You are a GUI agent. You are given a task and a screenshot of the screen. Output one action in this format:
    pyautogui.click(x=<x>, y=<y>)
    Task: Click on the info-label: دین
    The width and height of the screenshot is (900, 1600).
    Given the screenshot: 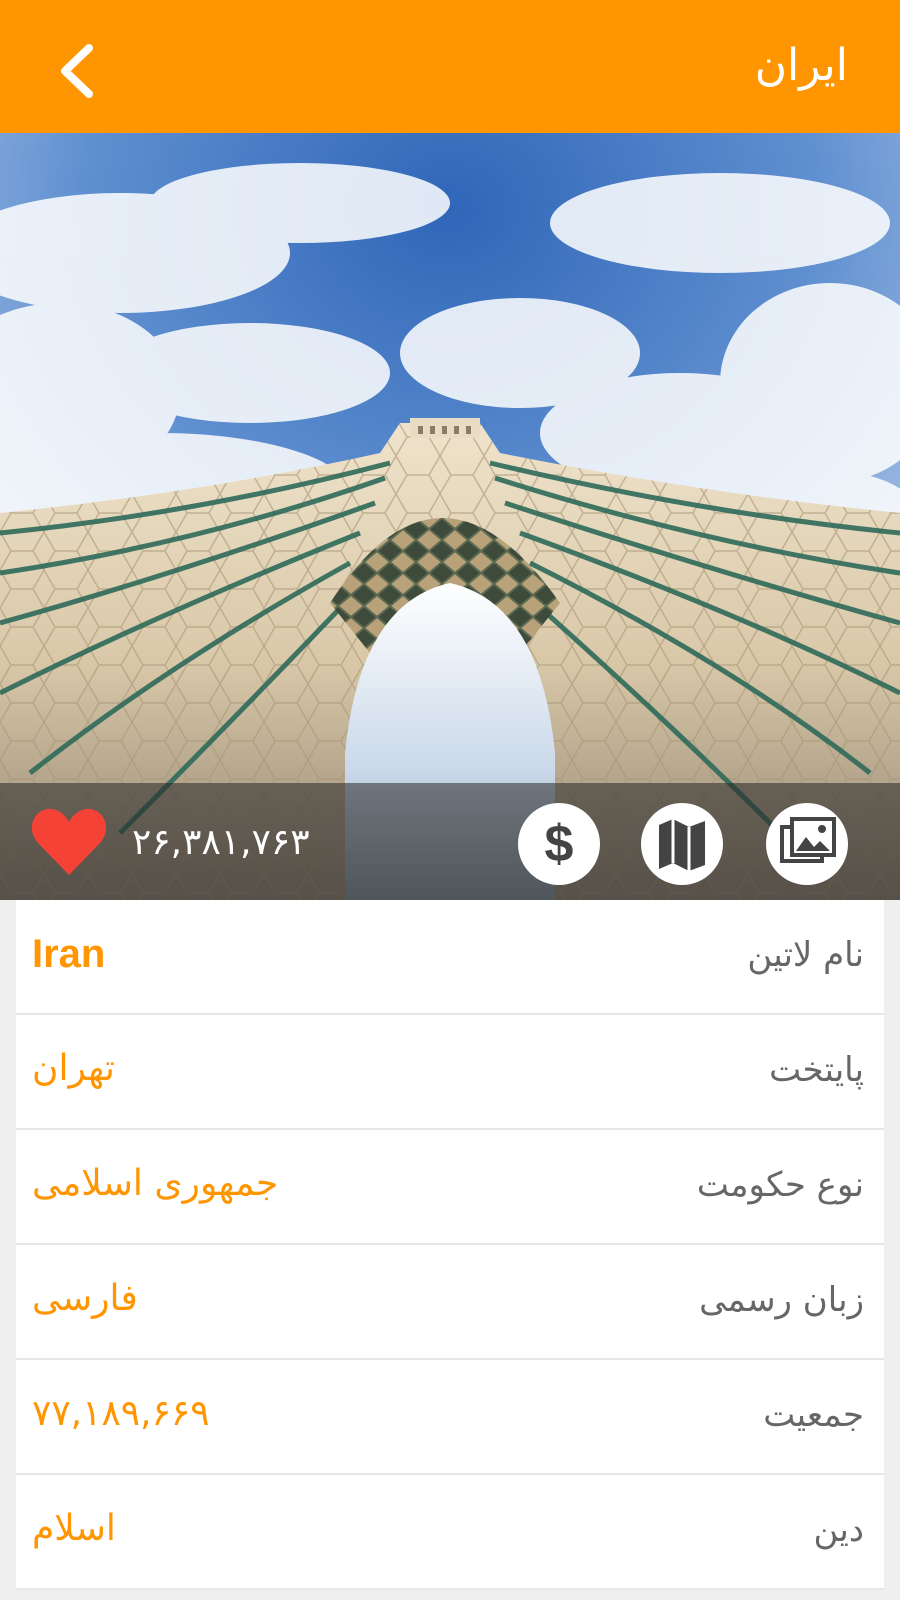 What is the action you would take?
    pyautogui.click(x=839, y=1530)
    